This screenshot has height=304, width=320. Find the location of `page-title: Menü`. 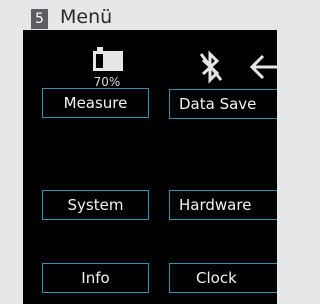

page-title: Menü is located at coordinates (86, 17).